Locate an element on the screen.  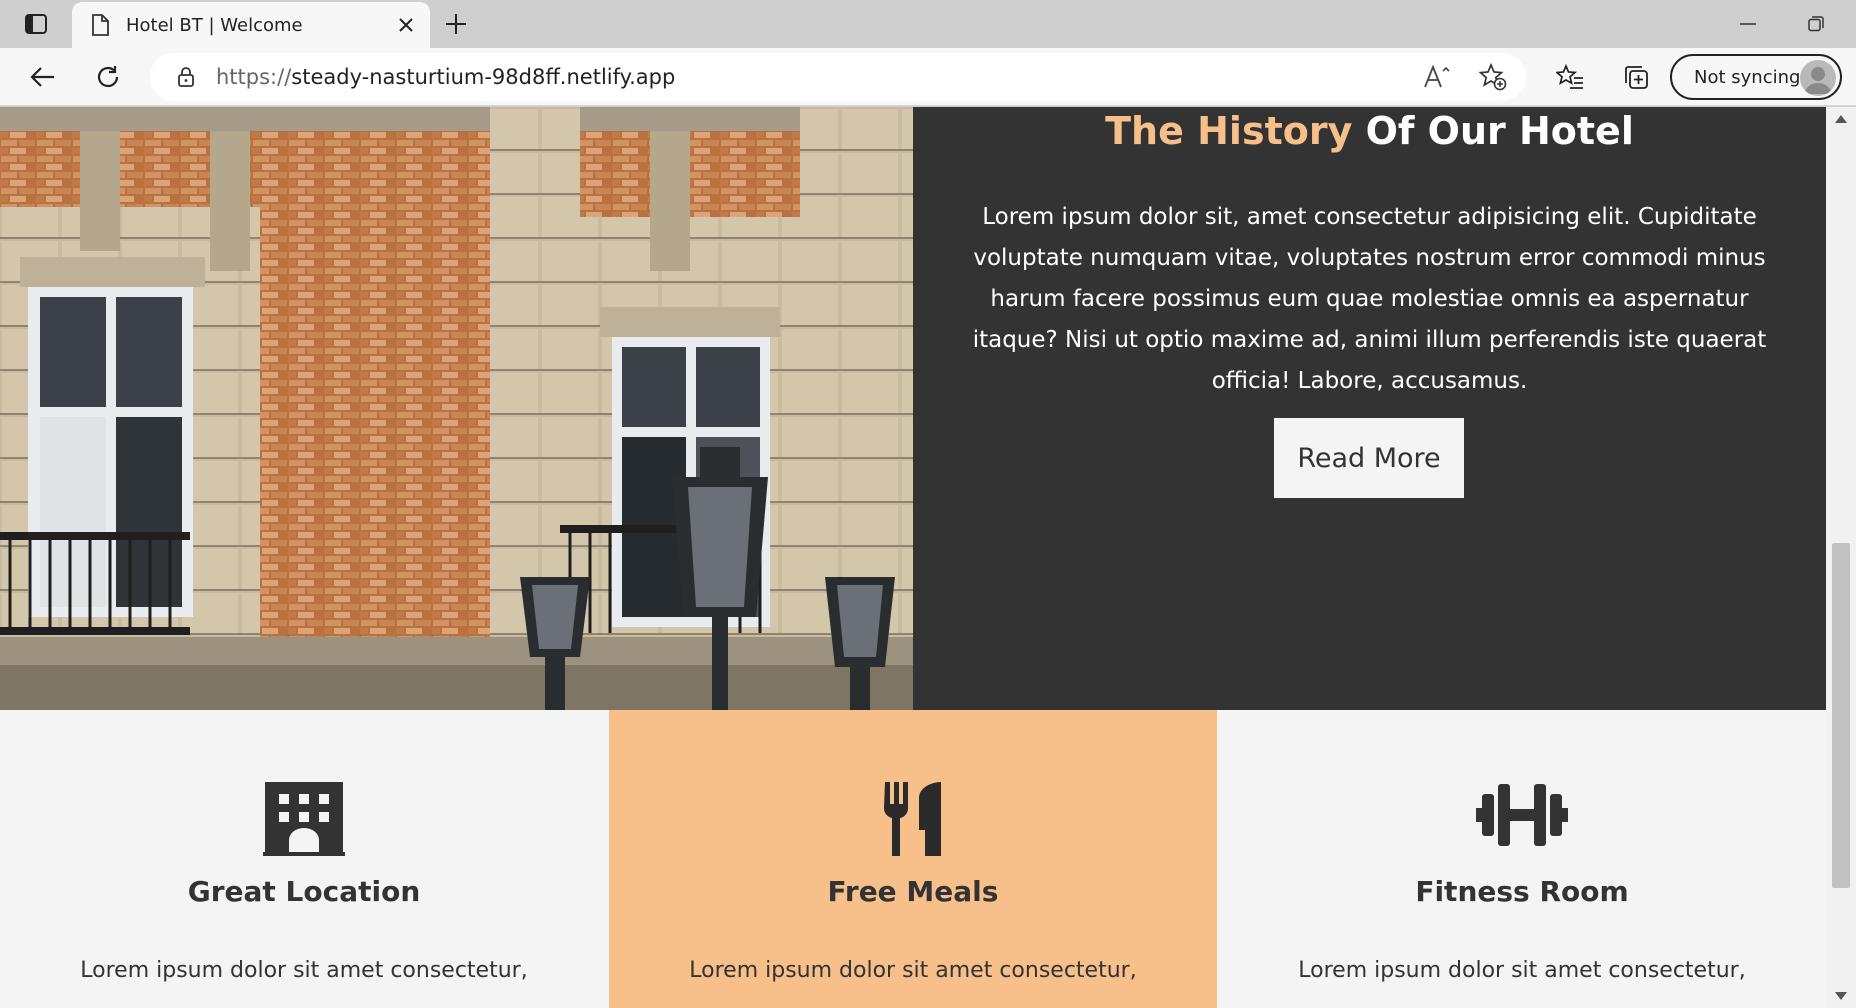
read-more-button: Read More is located at coordinates (1369, 458).